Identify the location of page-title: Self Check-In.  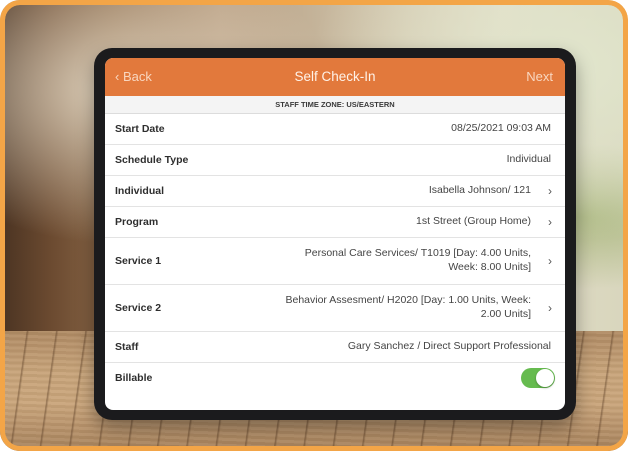
(335, 76).